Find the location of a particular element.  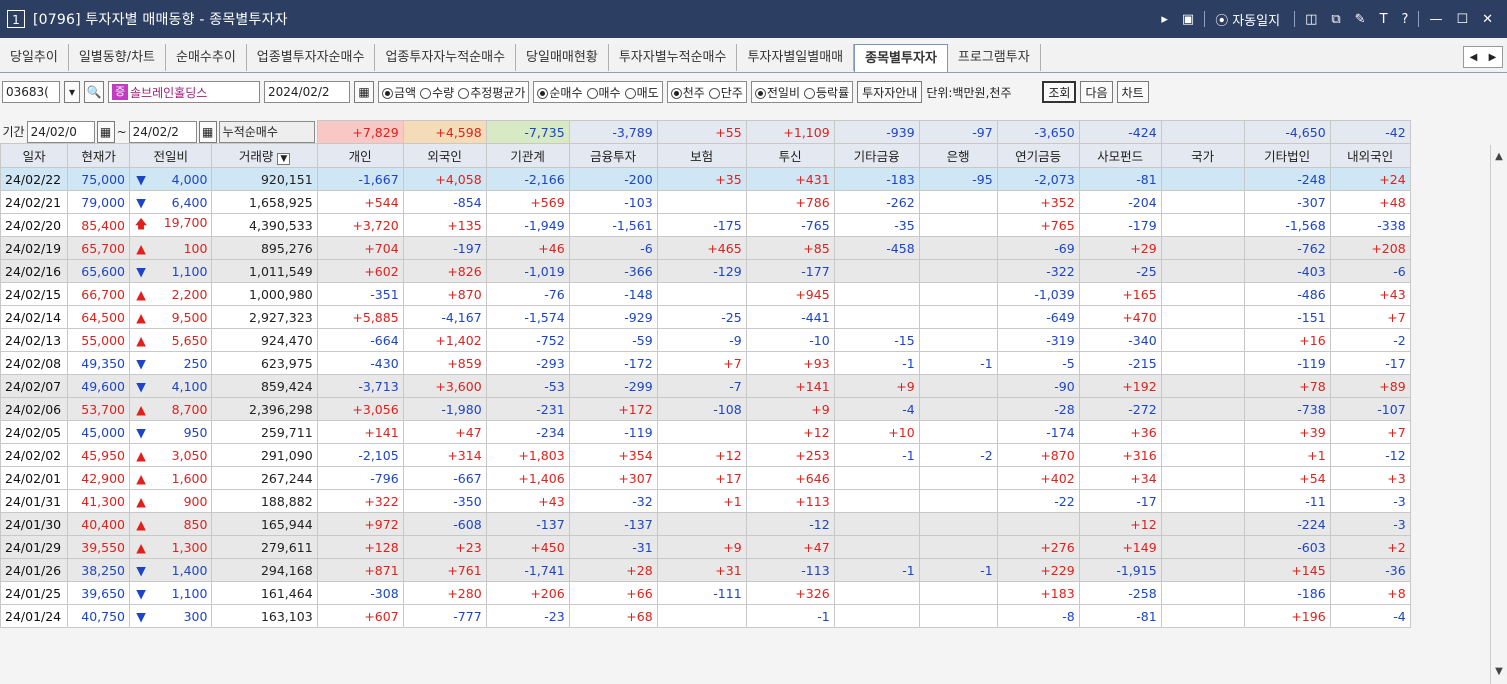

radio-thousand-shares: 천주 is located at coordinates (687, 92).